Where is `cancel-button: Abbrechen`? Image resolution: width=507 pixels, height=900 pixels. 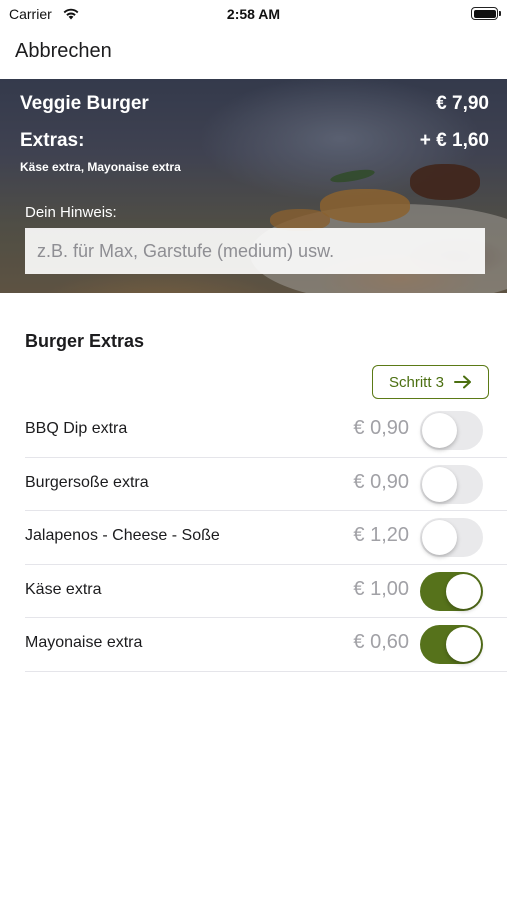
cancel-button: Abbrechen is located at coordinates (63, 51).